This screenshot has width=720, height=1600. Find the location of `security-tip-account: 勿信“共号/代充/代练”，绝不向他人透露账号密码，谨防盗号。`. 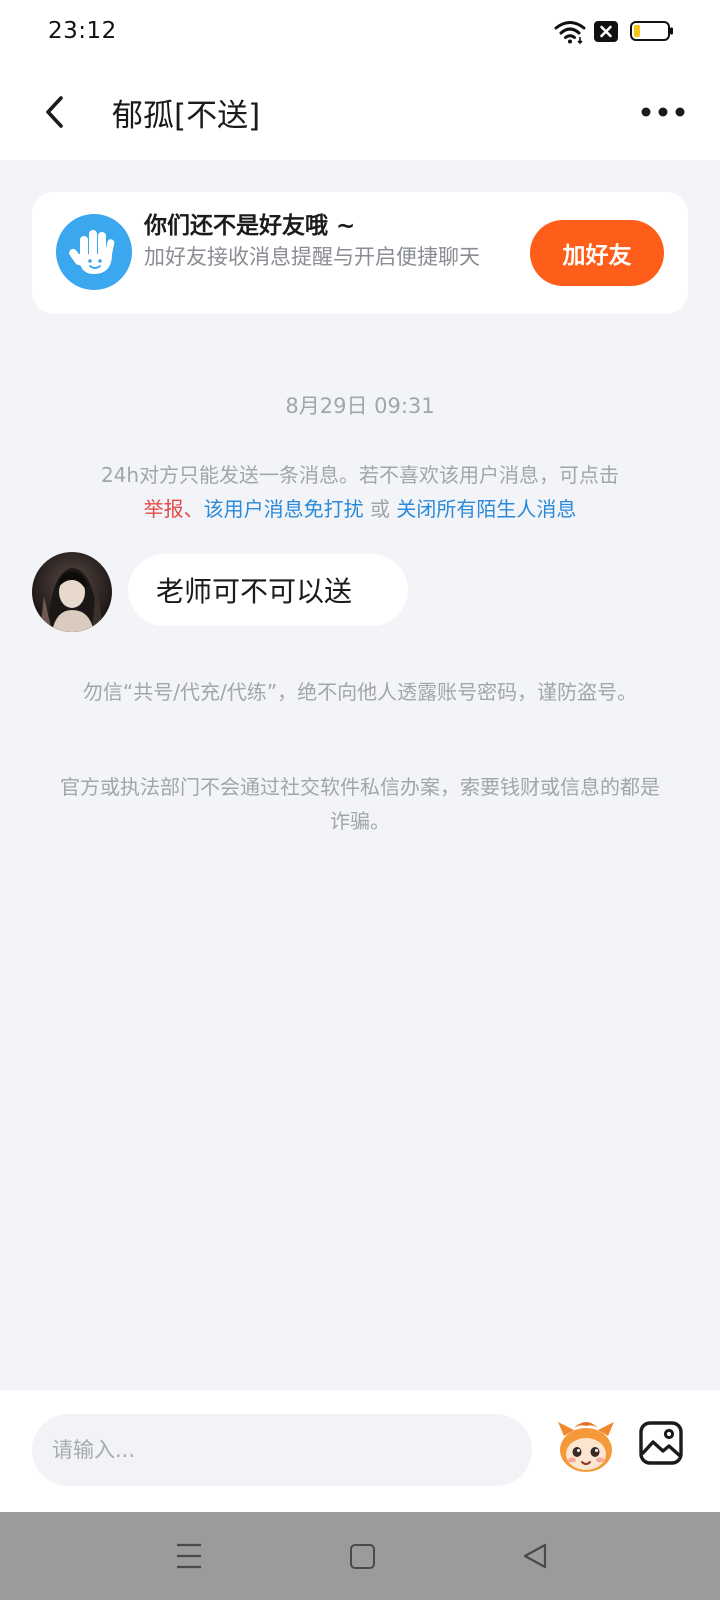

security-tip-account: 勿信“共号/代充/代练”，绝不向他人透露账号密码，谨防盗号。 is located at coordinates (360, 692).